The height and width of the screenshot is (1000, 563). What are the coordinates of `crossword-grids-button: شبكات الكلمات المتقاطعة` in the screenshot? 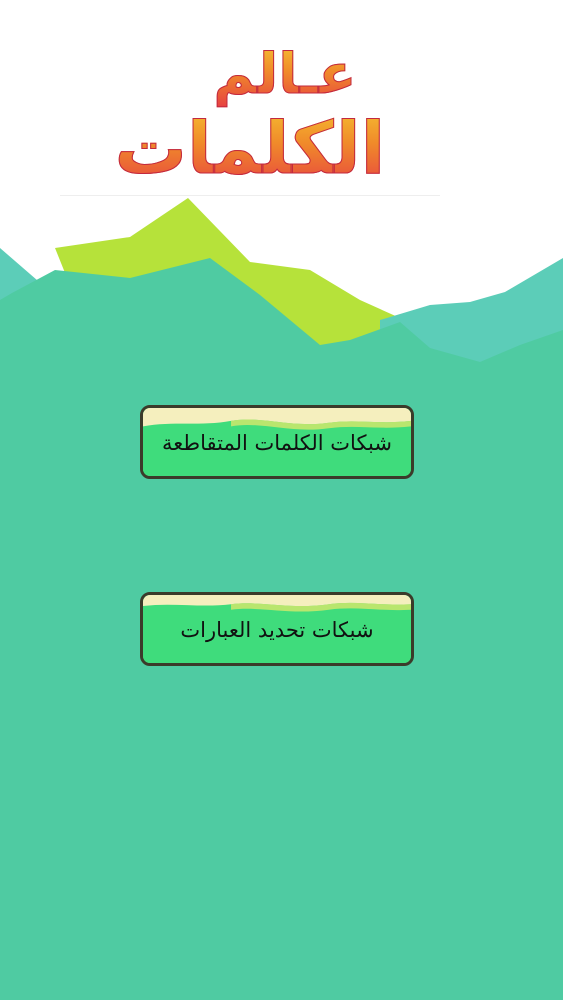 It's located at (277, 442).